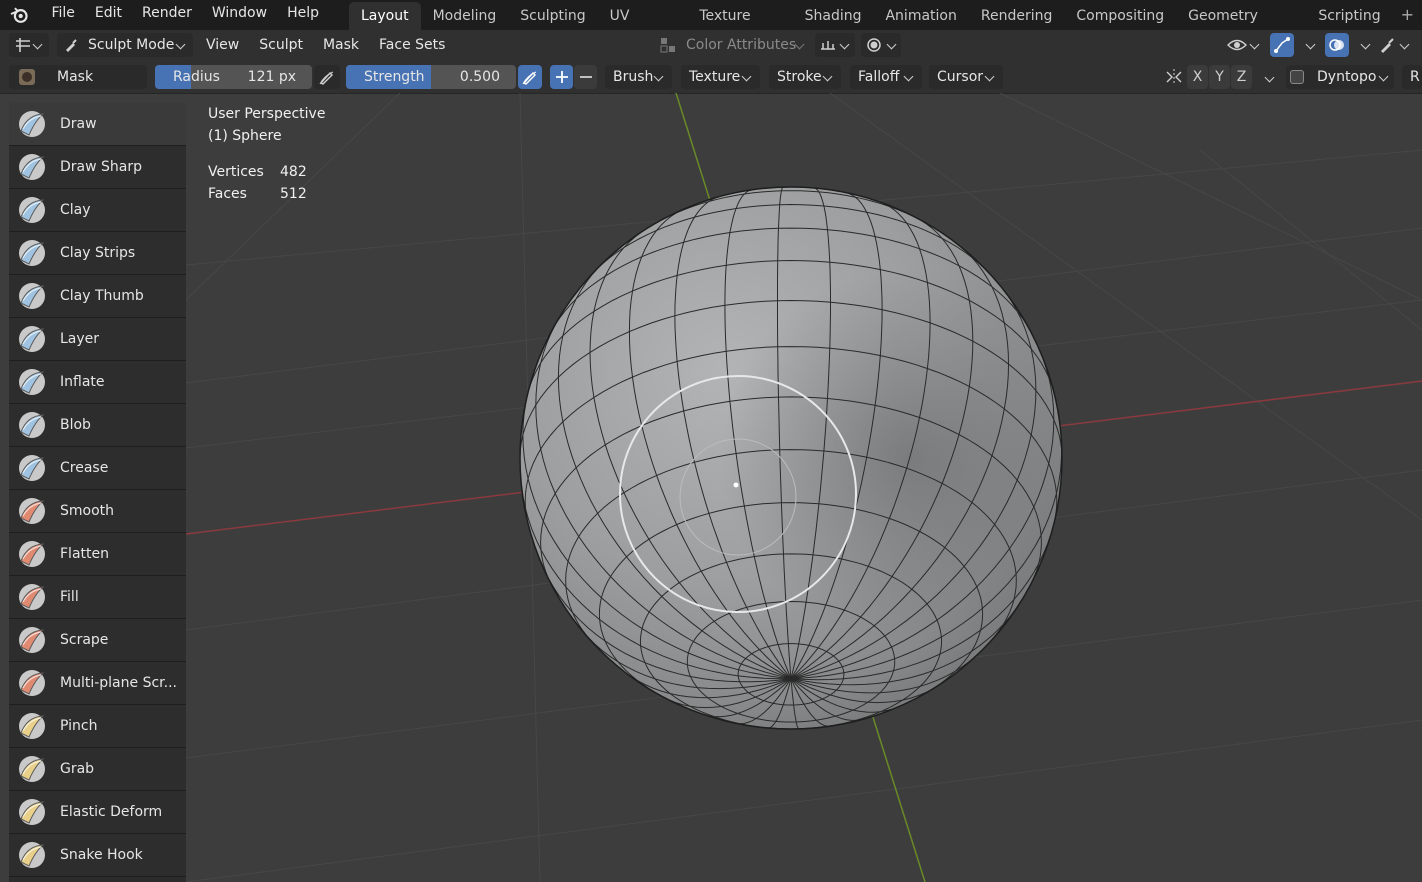 The width and height of the screenshot is (1422, 882). Describe the element at coordinates (1197, 77) in the screenshot. I see `symmetry-x-toggle: X` at that location.